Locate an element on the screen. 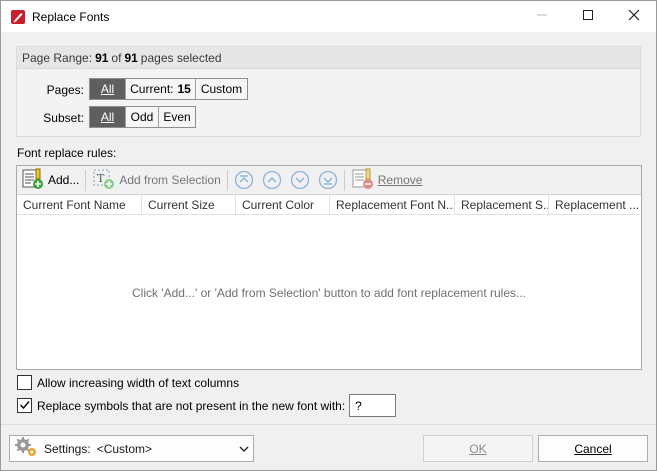 This screenshot has width=657, height=471. page-range-prefix: Page Range: is located at coordinates (57, 57).